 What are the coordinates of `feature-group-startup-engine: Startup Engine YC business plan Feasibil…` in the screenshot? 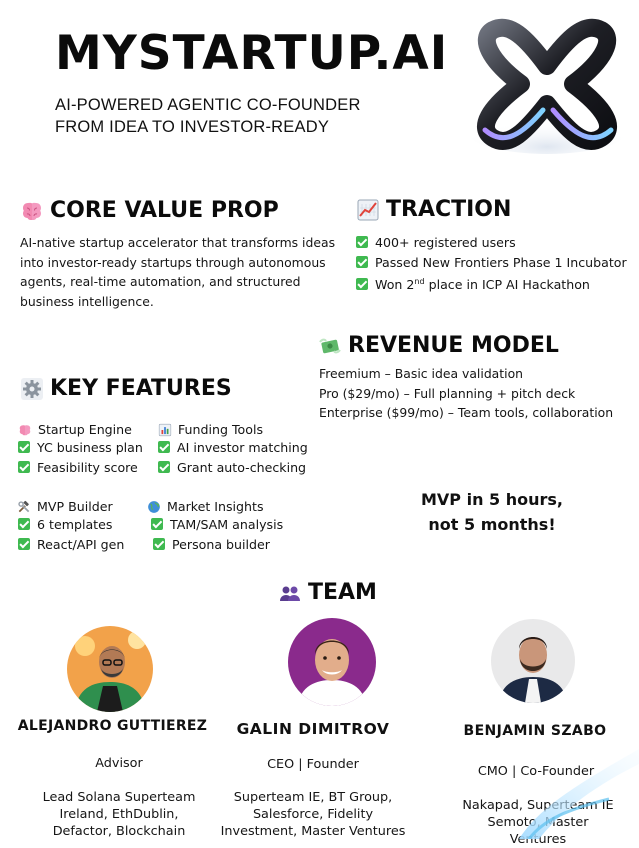 It's located at (80, 449).